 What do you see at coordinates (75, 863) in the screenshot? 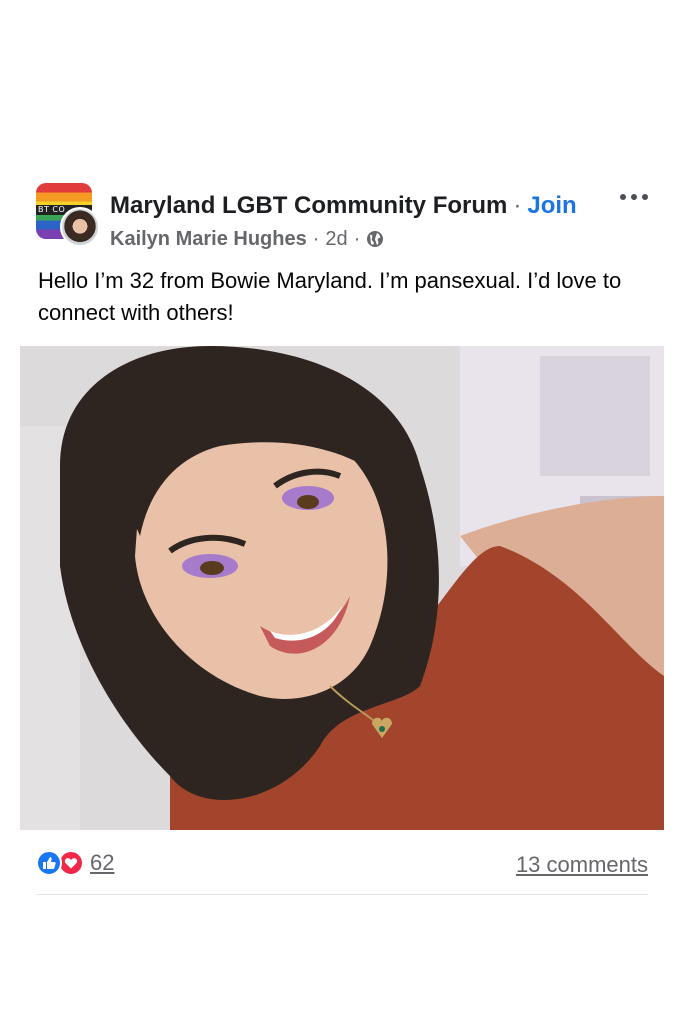
I see `reactions-summary: 62` at bounding box center [75, 863].